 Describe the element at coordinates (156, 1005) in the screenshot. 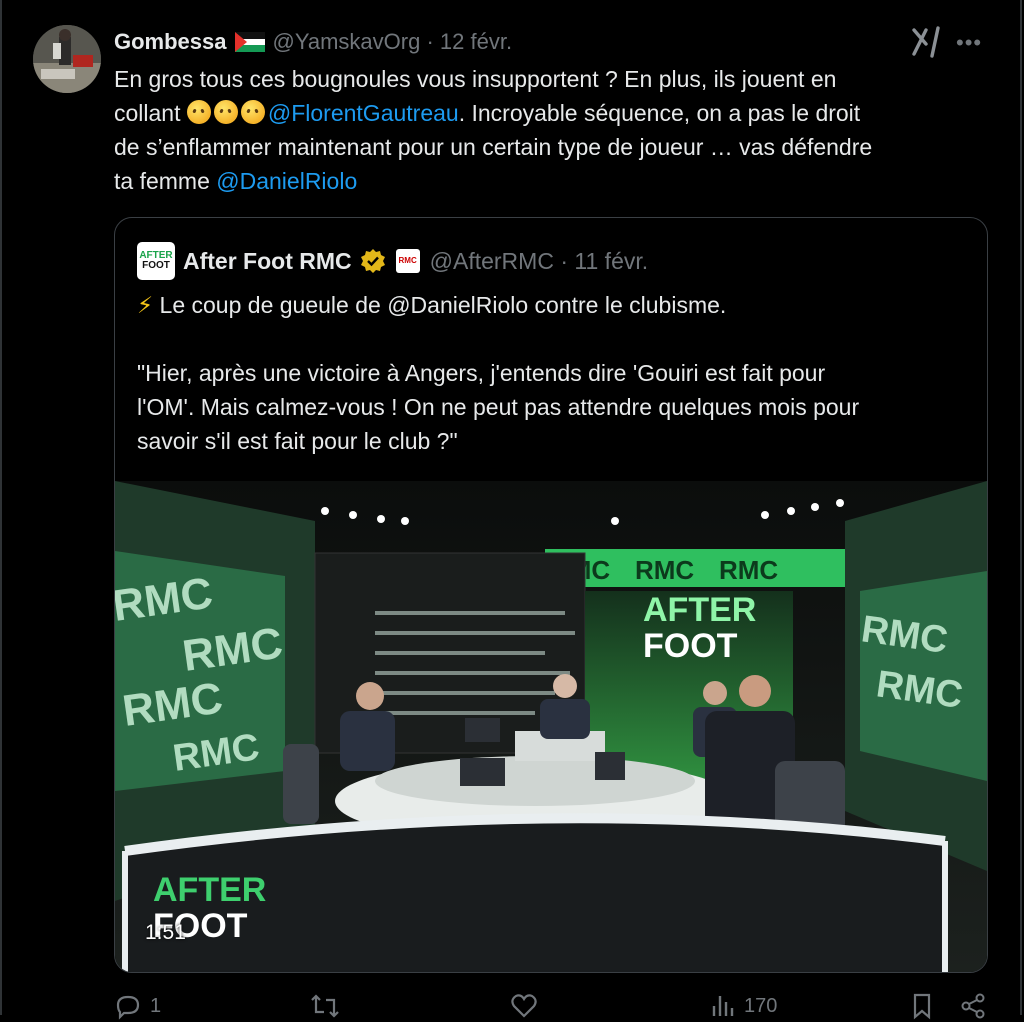

I see `reply-count: 1` at that location.